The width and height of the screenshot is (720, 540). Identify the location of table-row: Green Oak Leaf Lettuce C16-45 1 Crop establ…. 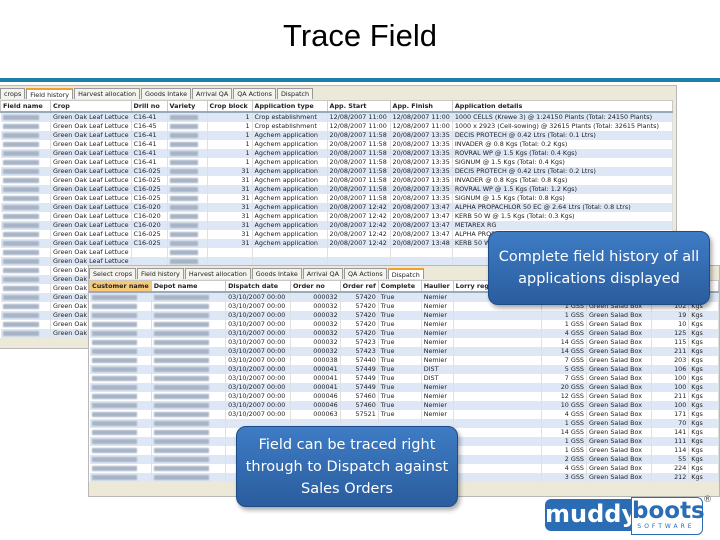
(336, 126).